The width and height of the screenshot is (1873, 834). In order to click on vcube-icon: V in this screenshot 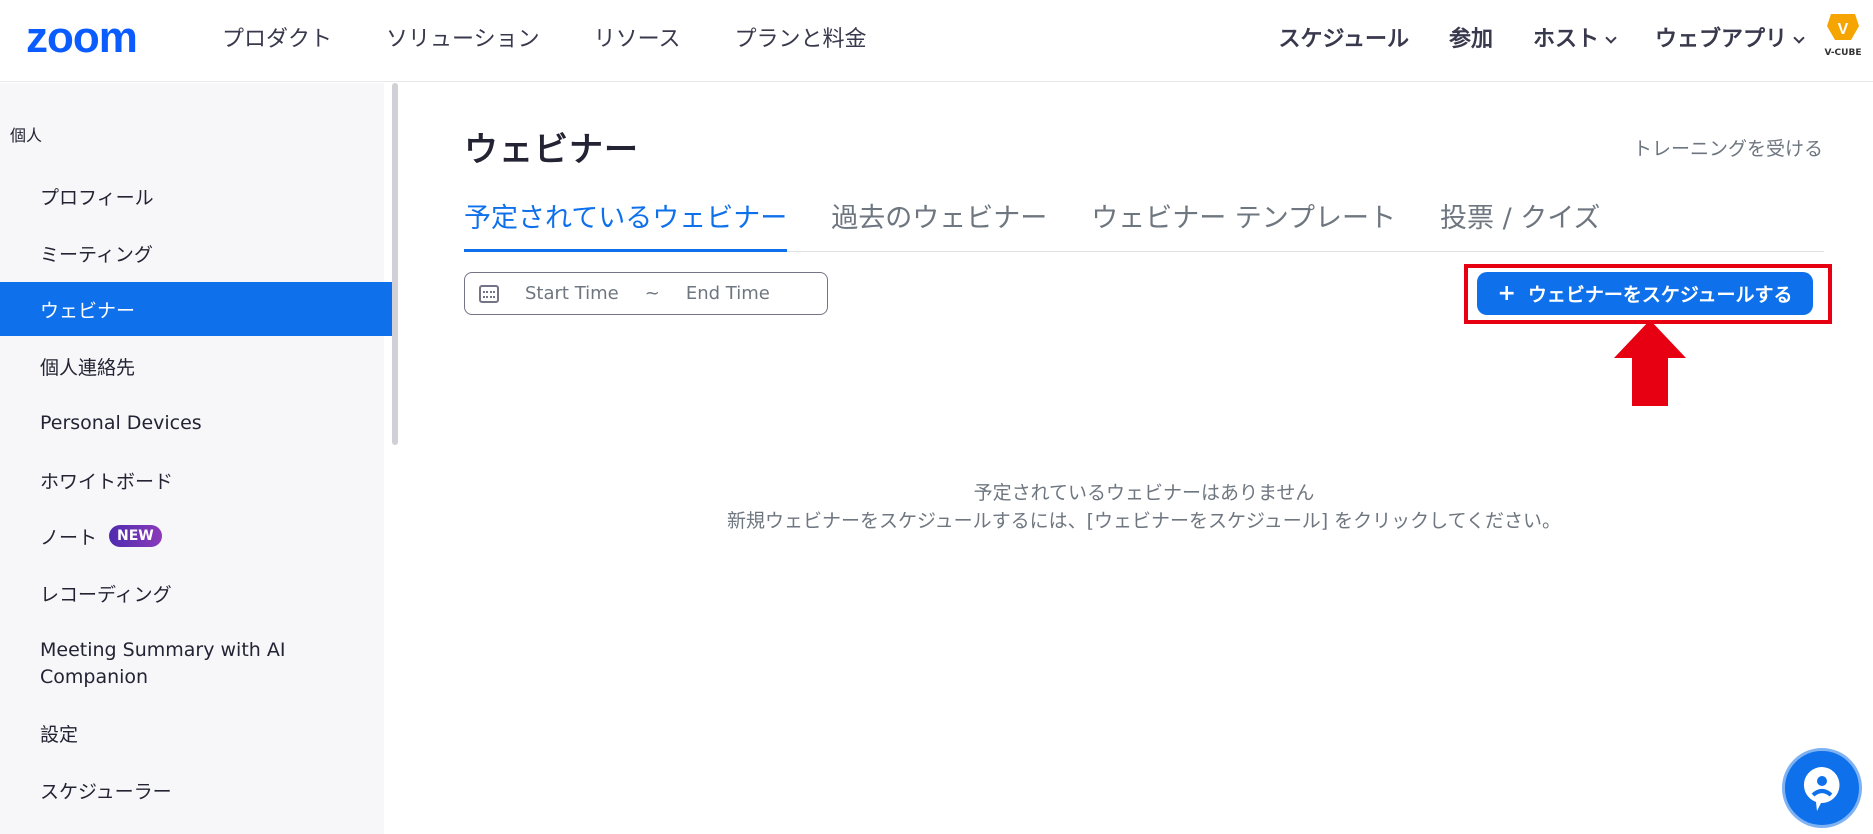, I will do `click(1843, 27)`.